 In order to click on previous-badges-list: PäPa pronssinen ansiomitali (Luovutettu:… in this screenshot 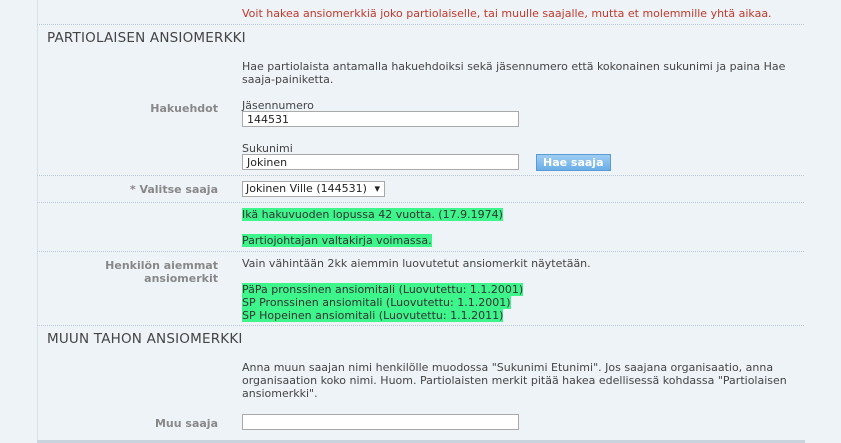, I will do `click(383, 302)`.